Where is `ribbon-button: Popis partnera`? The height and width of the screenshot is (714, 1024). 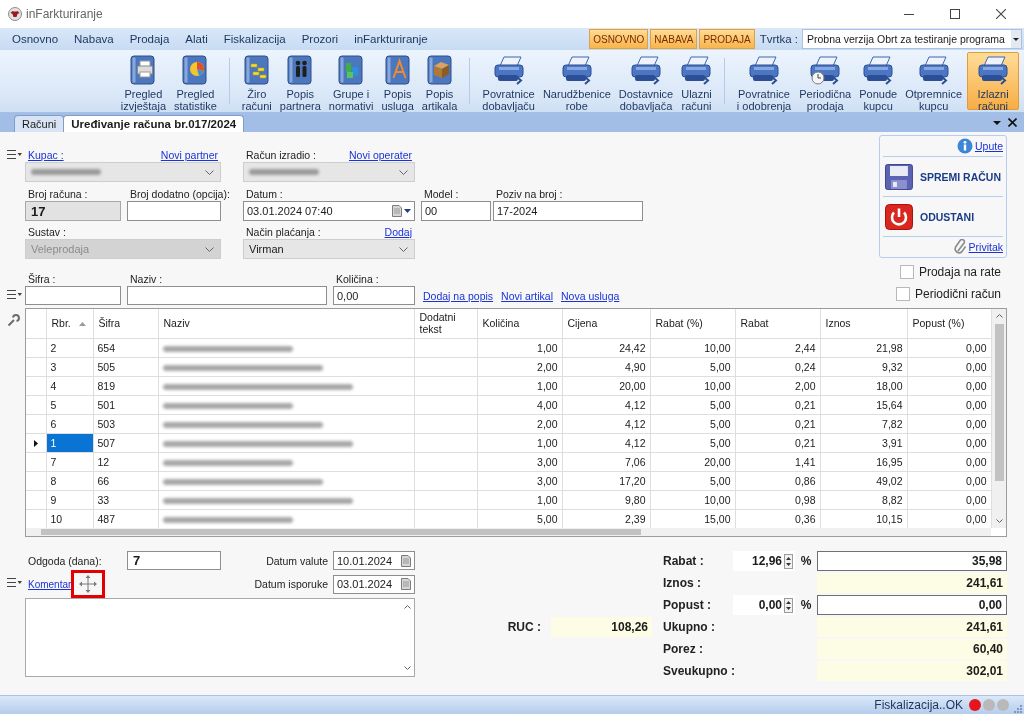
ribbon-button: Popis partnera is located at coordinates (300, 81).